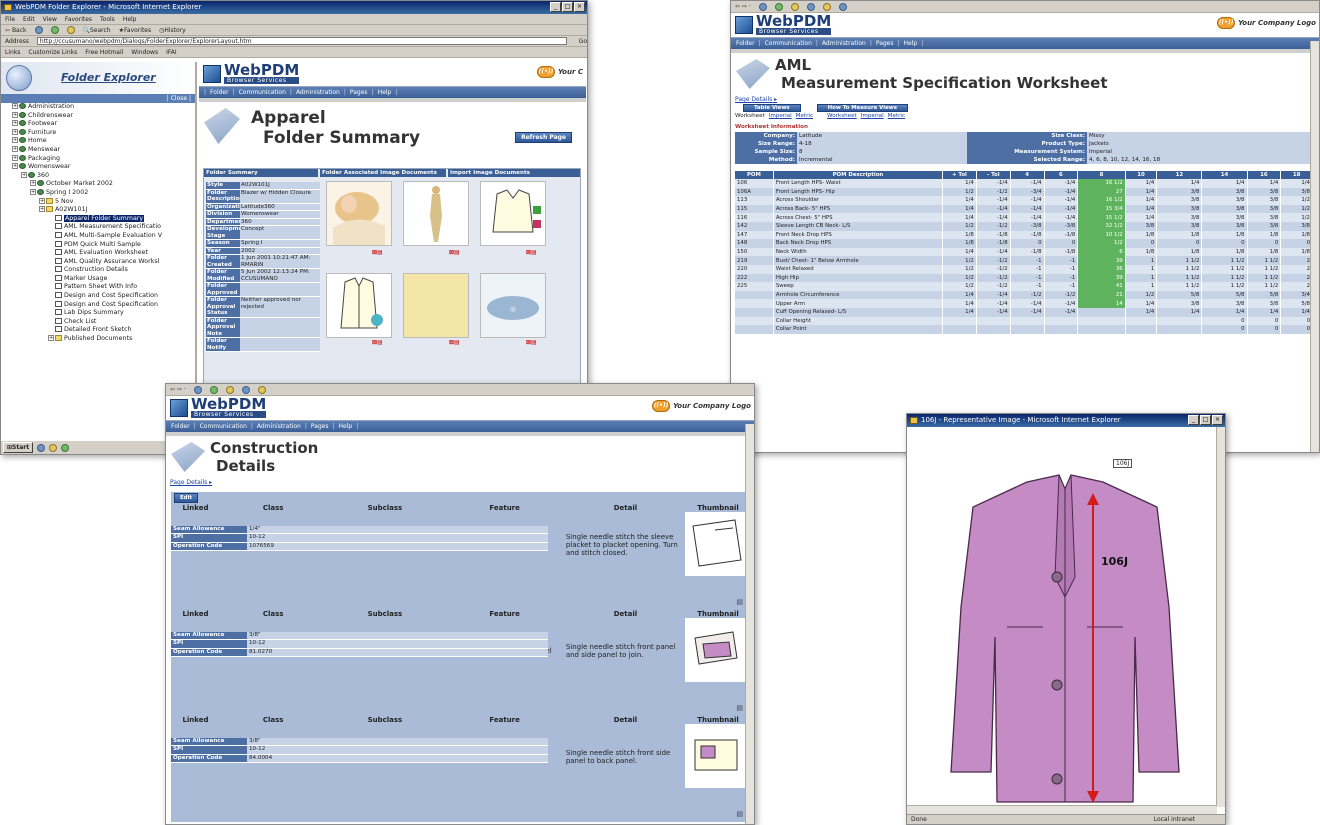 The image size is (1320, 825). What do you see at coordinates (1025, 99) in the screenshot?
I see `aml-page-details-link: Page Details ▸` at bounding box center [1025, 99].